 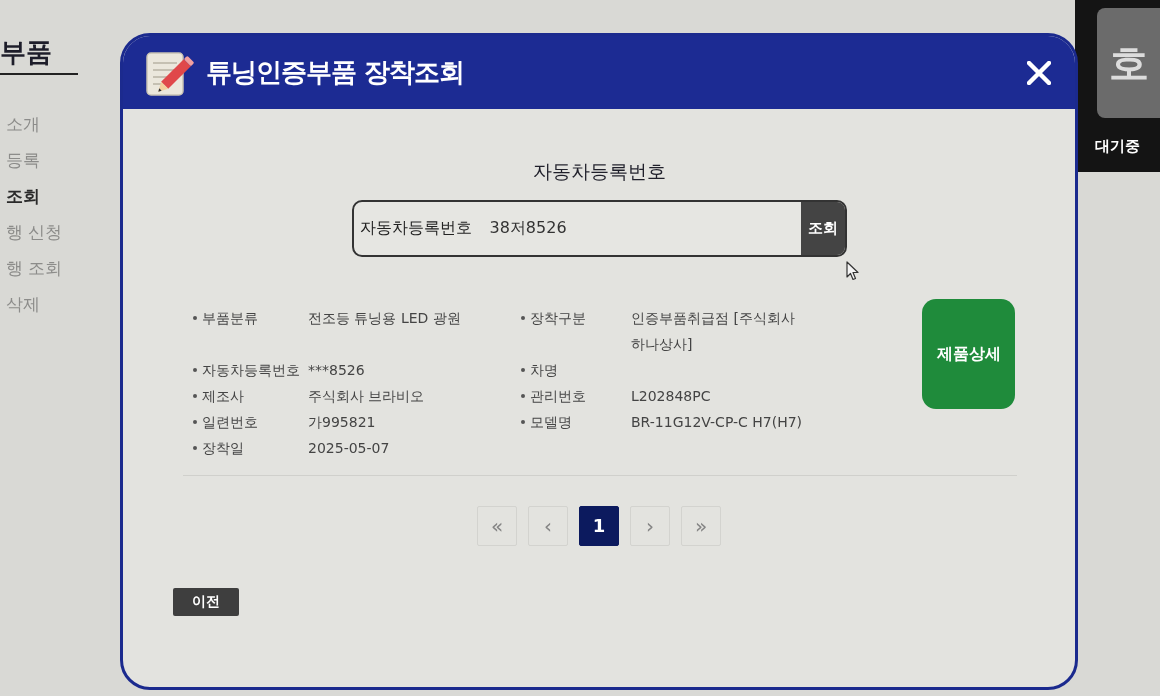 What do you see at coordinates (20, 196) in the screenshot?
I see `menu-item: 조회` at bounding box center [20, 196].